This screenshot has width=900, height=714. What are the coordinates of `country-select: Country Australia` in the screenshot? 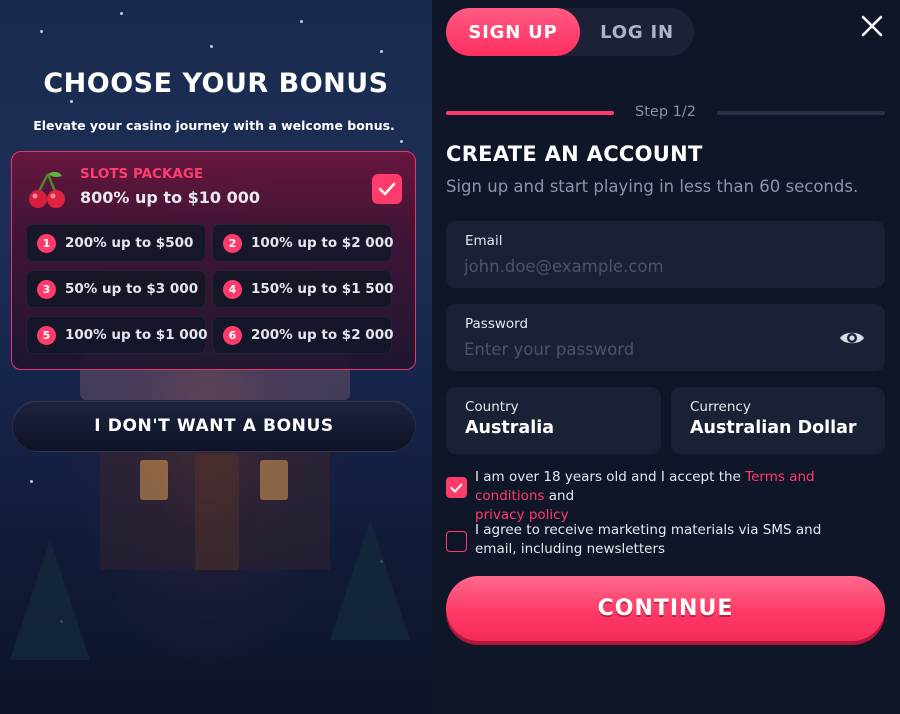 It's located at (553, 420).